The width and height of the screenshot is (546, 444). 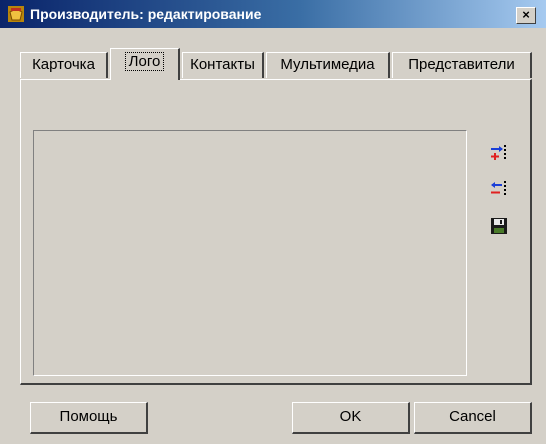 I want to click on tab-representatives-label: Представители, so click(x=461, y=64).